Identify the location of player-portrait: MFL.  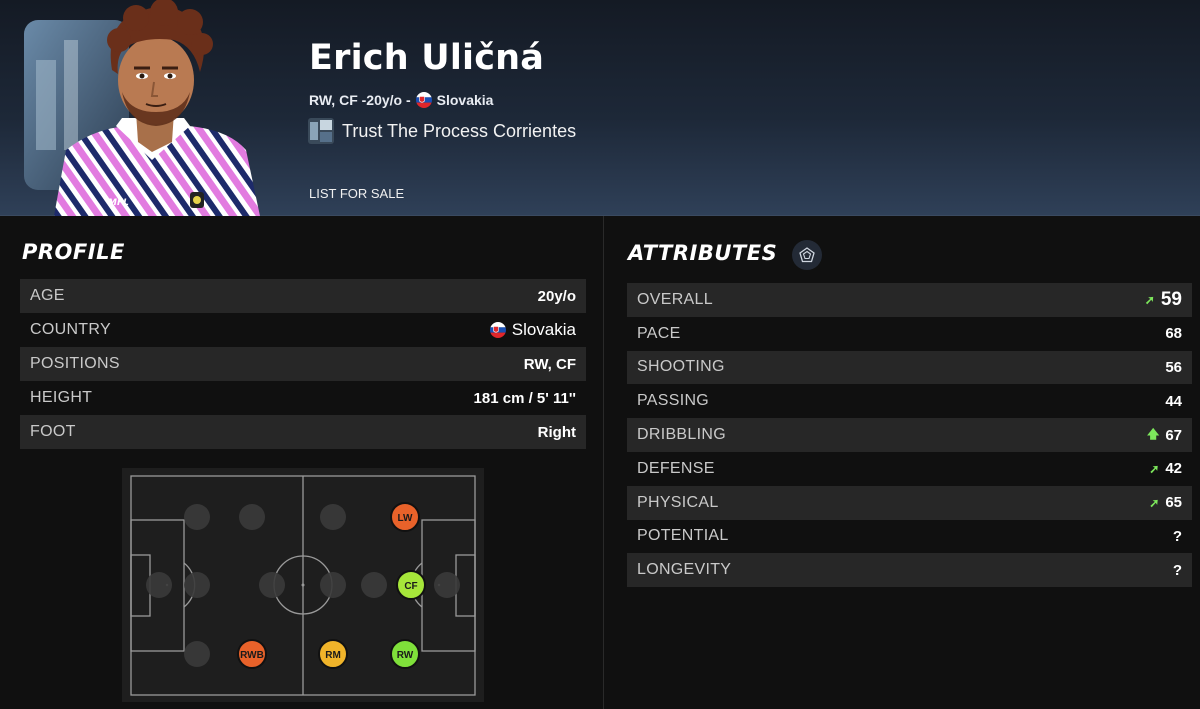
(144, 108).